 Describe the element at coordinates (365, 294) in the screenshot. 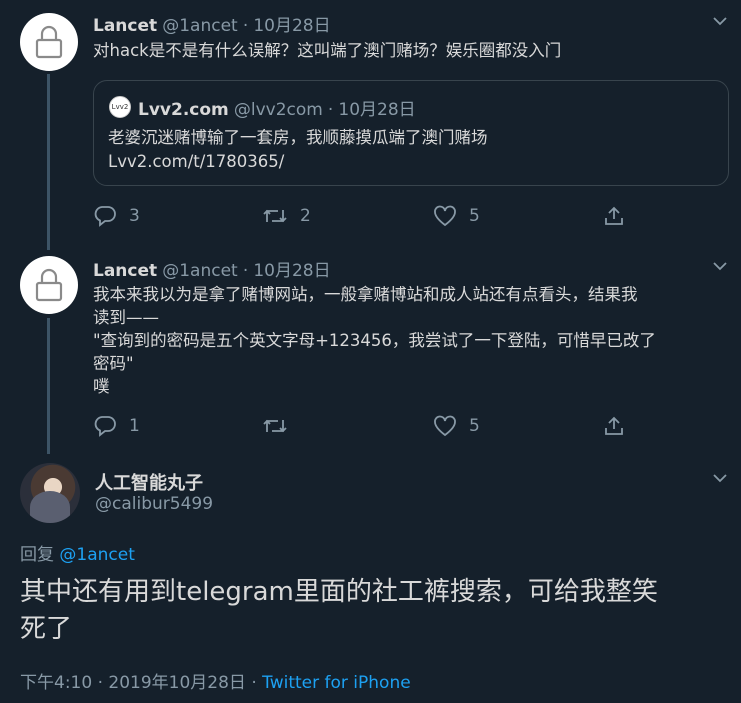

I see `tweet-text-line: 我本来我以为是拿了赌博网站，一般拿赌博站和成人站还有点看头，结果我` at that location.